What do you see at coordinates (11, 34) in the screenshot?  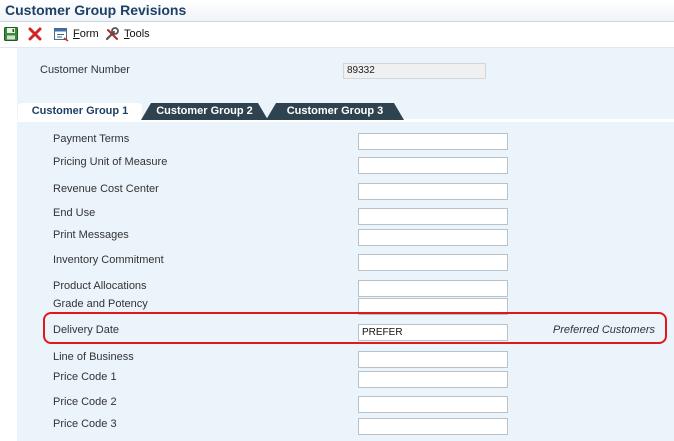 I see `save-icon` at bounding box center [11, 34].